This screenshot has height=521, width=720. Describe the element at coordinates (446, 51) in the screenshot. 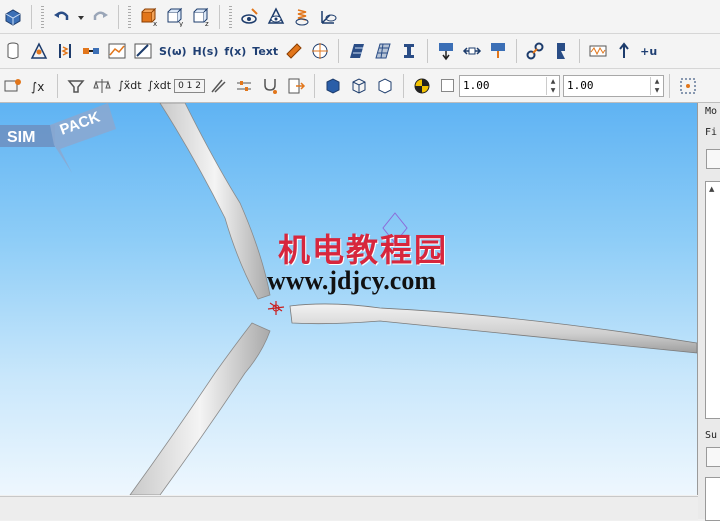

I see `load-down-icon` at that location.